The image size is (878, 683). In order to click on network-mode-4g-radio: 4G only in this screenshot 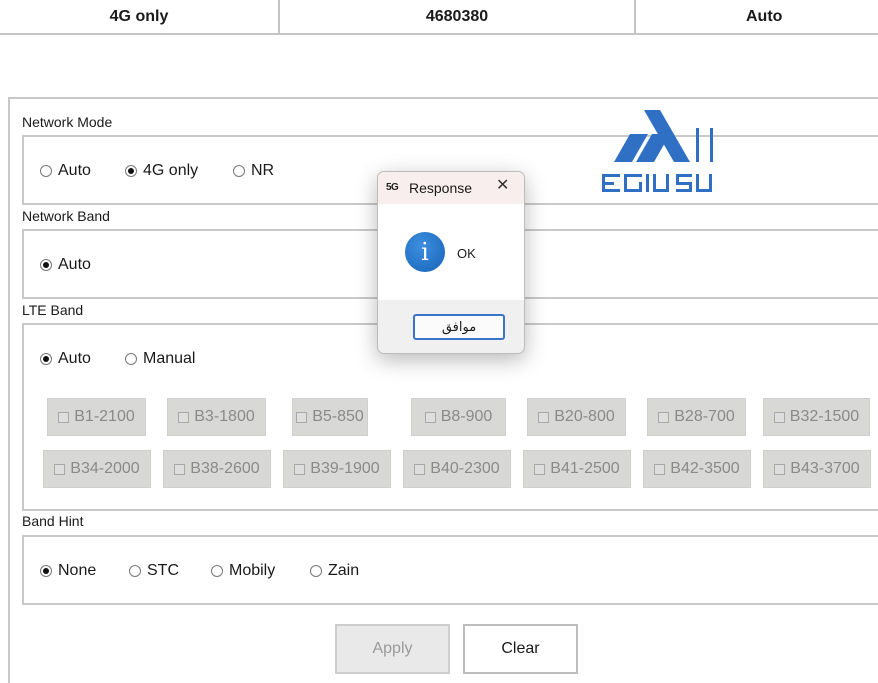, I will do `click(161, 171)`.